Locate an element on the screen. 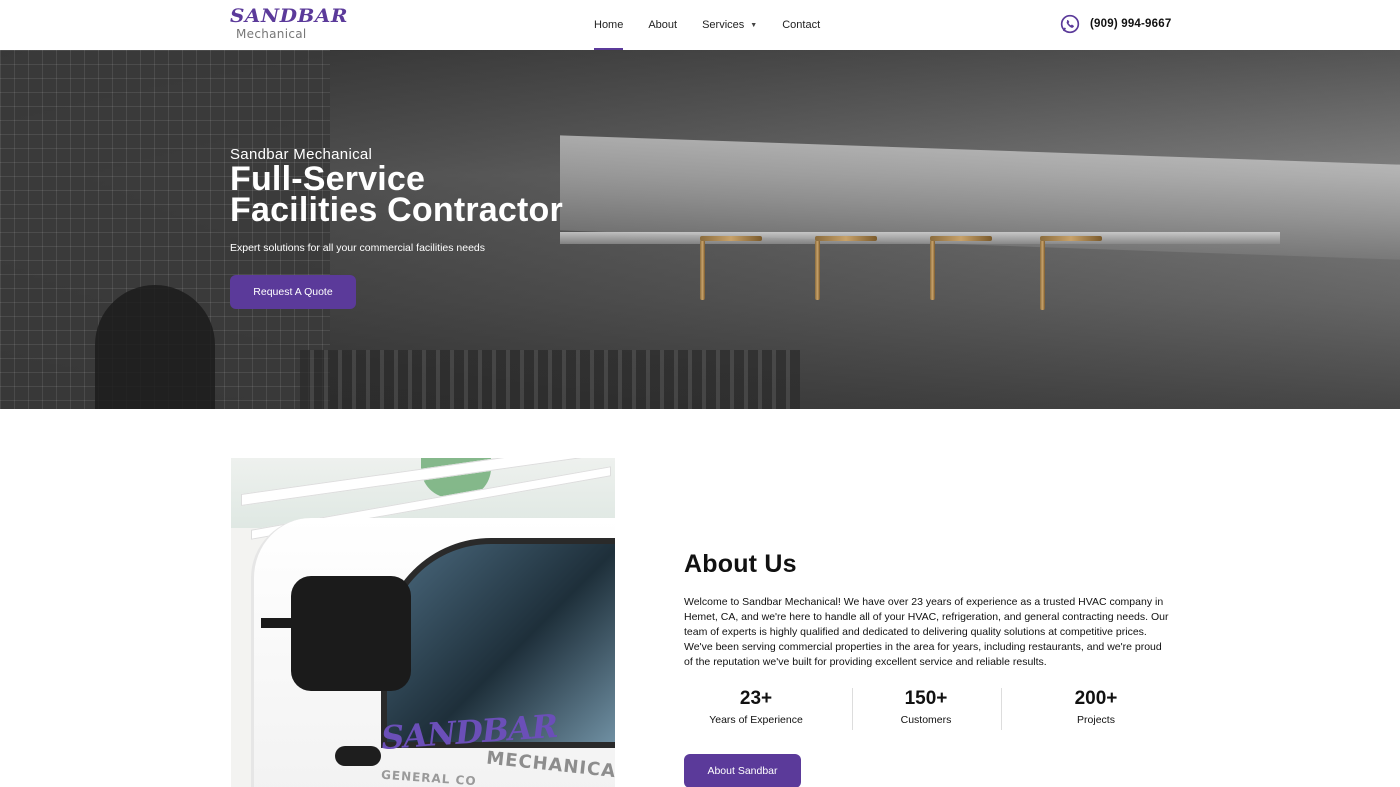 This screenshot has height=787, width=1400. main-nav: Home About Services ▼ Contact is located at coordinates (719, 25).